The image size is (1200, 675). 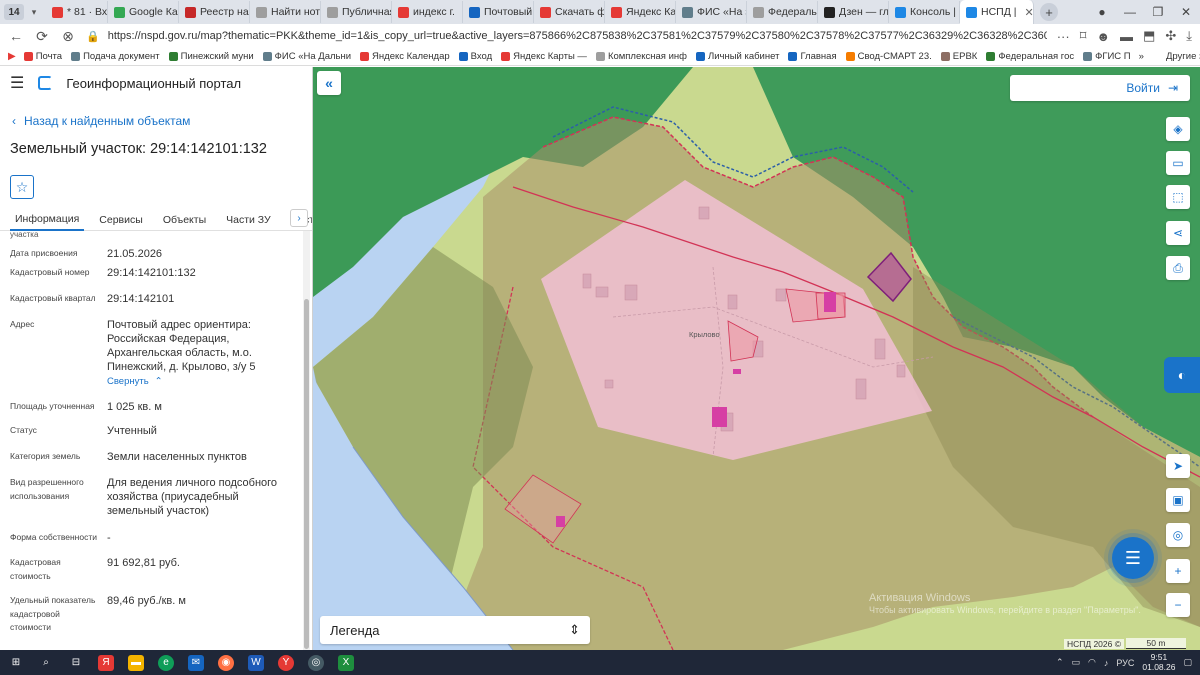 I want to click on browser-tab: * 81 · Входя, so click(x=77, y=12).